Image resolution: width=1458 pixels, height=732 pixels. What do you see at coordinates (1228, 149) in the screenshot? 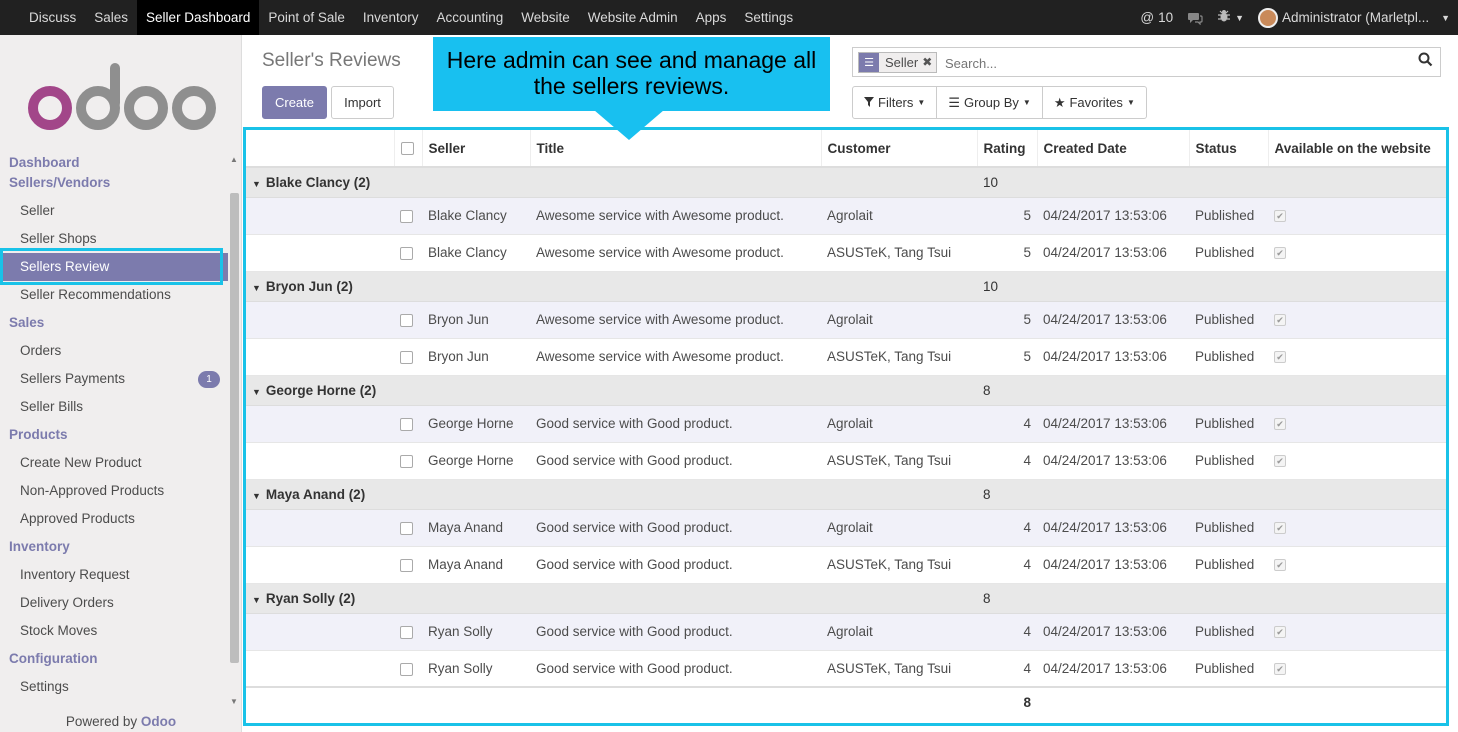
I see `column-header-status: Status` at bounding box center [1228, 149].